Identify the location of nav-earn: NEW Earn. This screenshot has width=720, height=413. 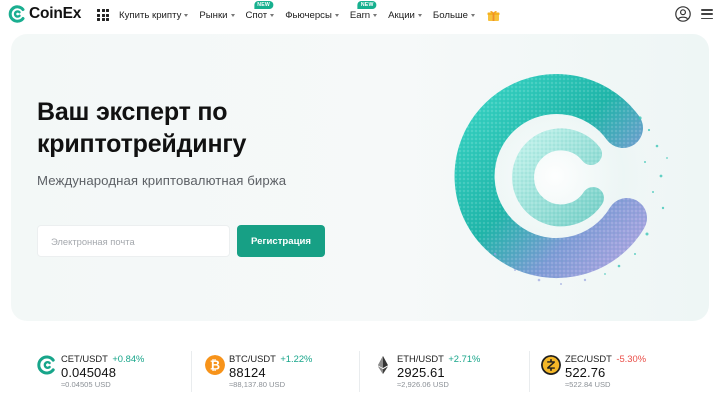
(363, 10).